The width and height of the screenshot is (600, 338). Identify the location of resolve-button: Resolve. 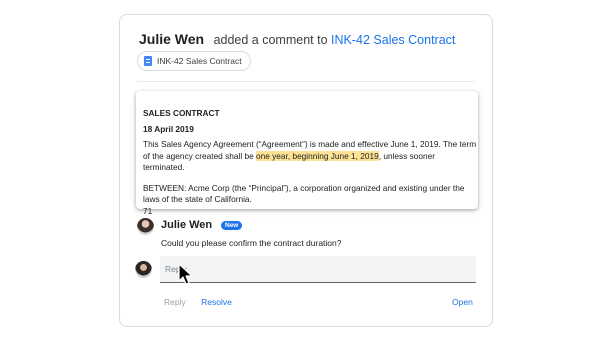
(216, 302).